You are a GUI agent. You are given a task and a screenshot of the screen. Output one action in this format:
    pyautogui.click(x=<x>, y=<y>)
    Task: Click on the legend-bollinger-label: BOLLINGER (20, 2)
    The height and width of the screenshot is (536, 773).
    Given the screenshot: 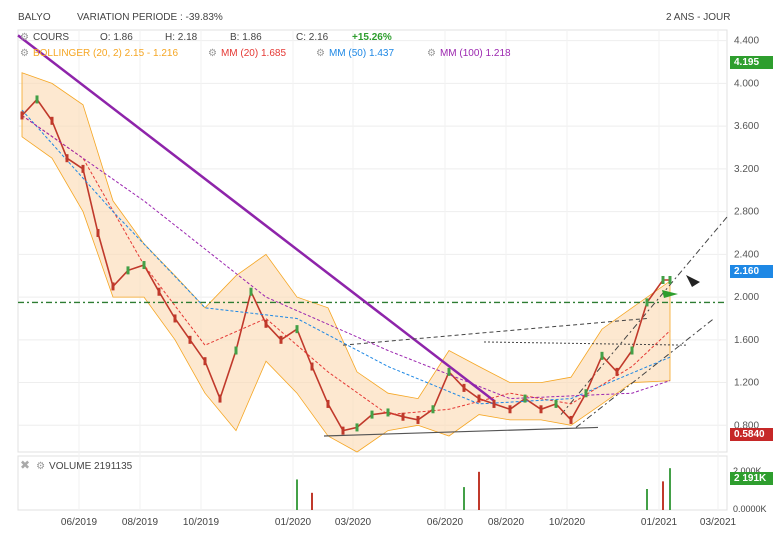 What is the action you would take?
    pyautogui.click(x=77, y=53)
    